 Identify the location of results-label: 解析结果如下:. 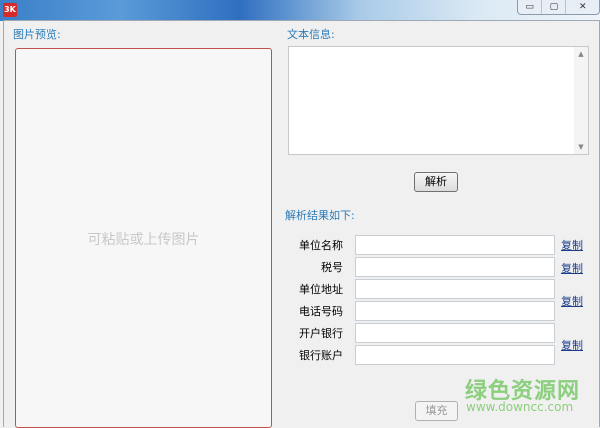
(320, 215).